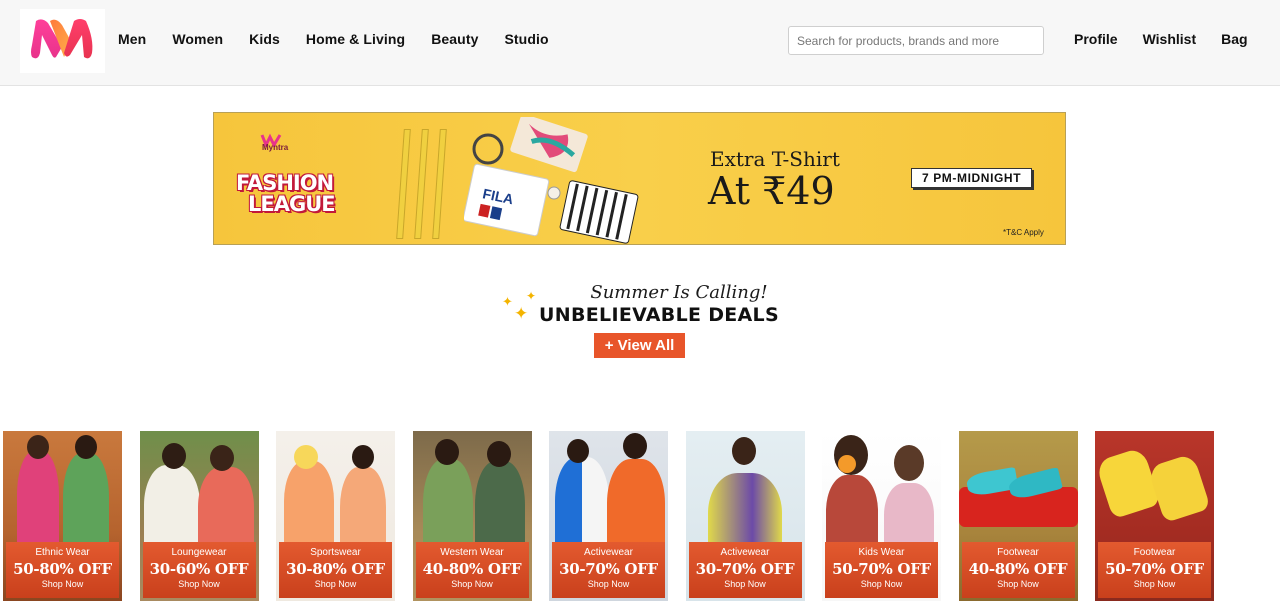 This screenshot has height=609, width=1280. I want to click on deal-card-sportswear: Sportswear 30-80% OFF Shop Now, so click(335, 516).